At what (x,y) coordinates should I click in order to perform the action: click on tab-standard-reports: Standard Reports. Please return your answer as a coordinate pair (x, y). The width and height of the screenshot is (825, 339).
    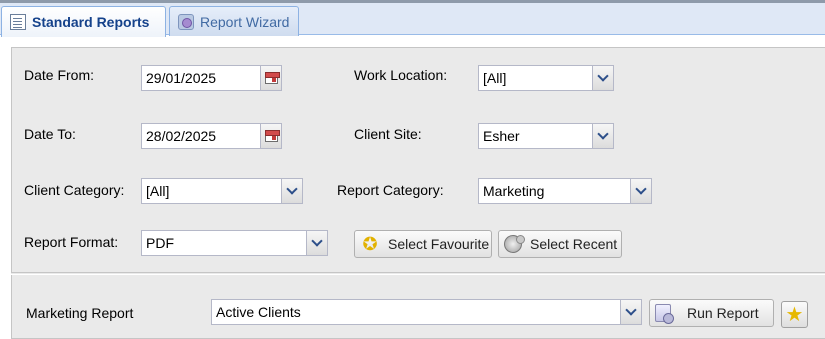
    Looking at the image, I should click on (83, 21).